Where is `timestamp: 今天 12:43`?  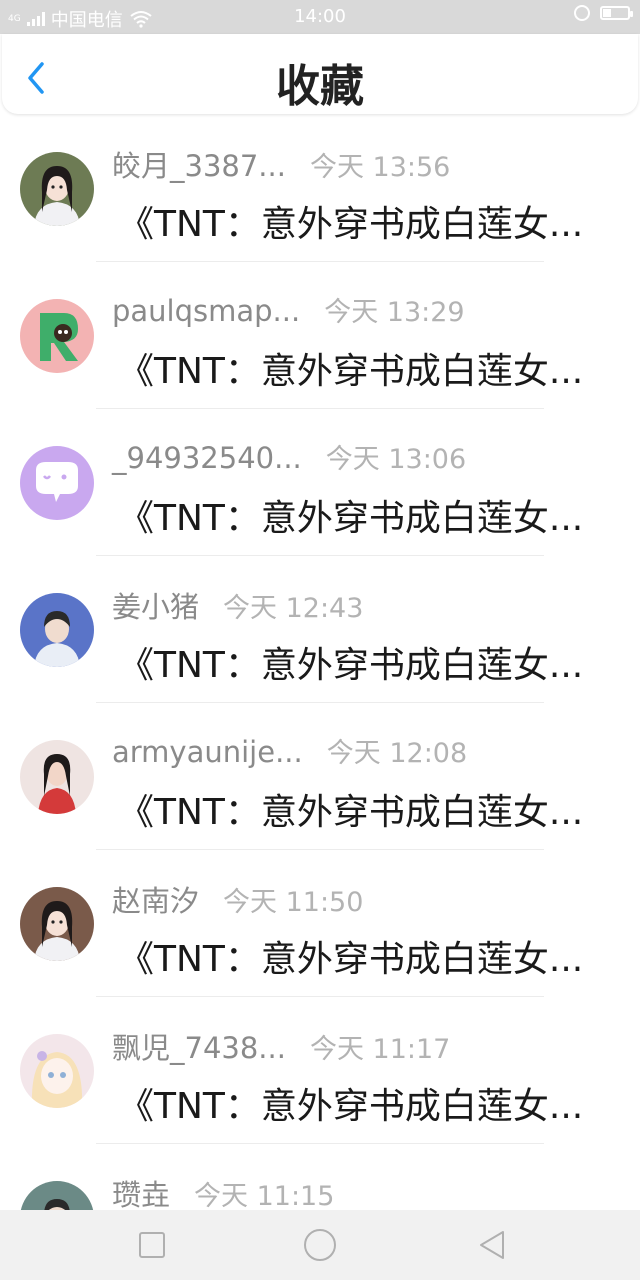 timestamp: 今天 12:43 is located at coordinates (293, 608).